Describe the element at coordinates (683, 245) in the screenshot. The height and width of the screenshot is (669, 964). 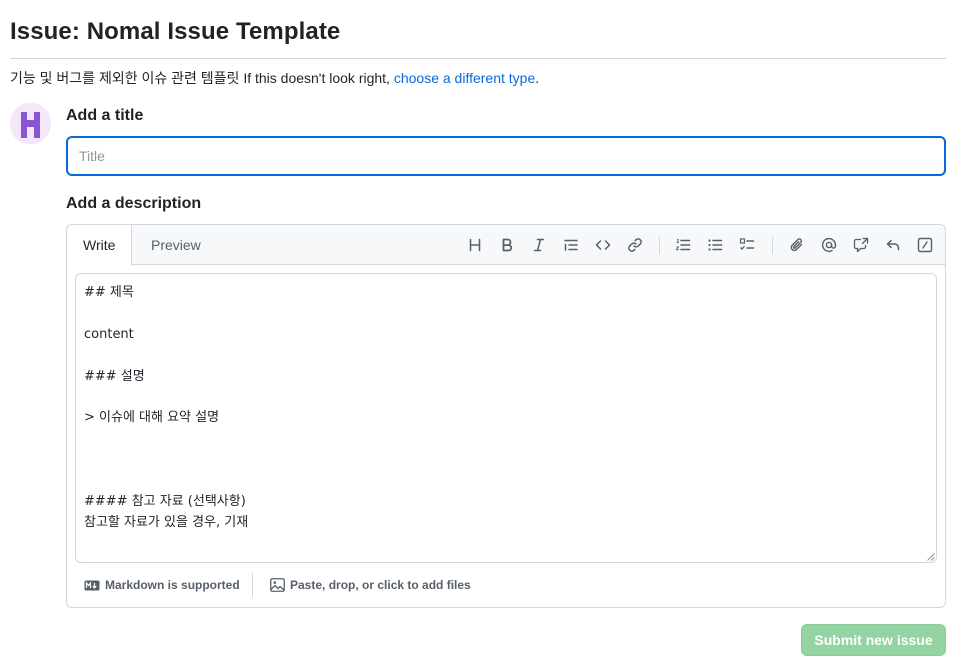
I see `numbered-list-icon` at that location.